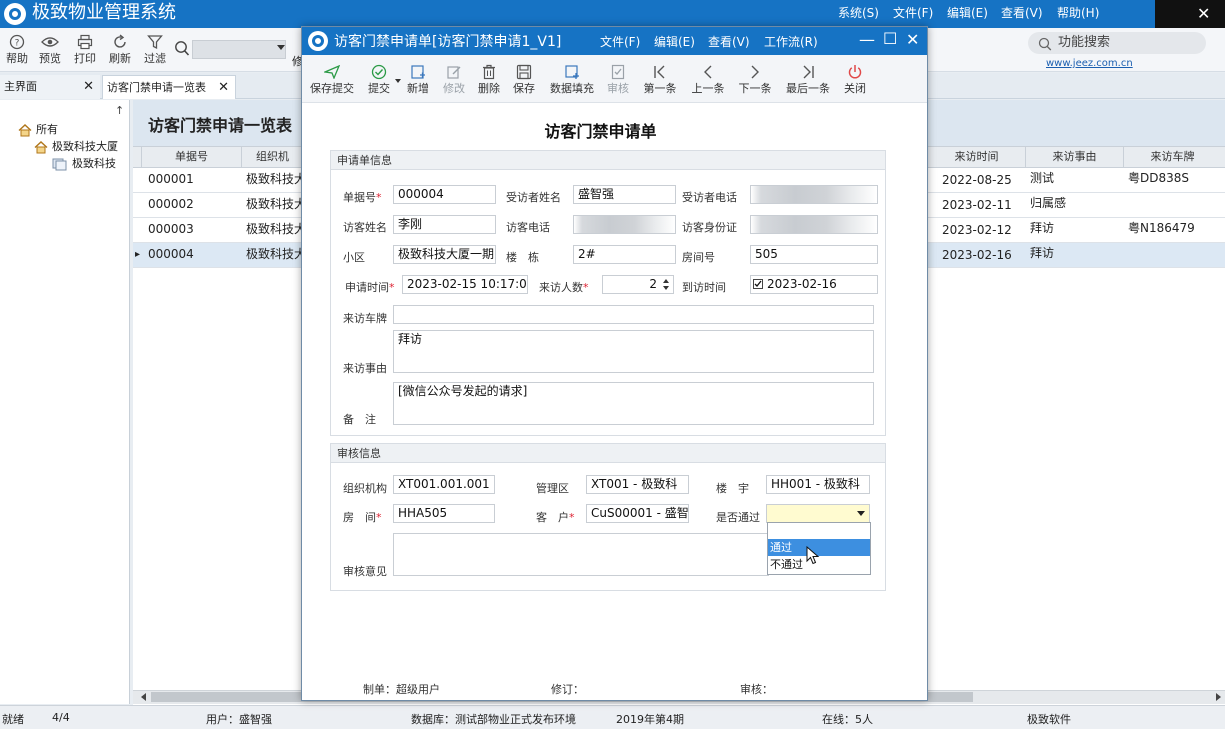 This screenshot has height=729, width=1225. What do you see at coordinates (465, 284) in the screenshot?
I see `apply-time-field: 2023-02-15 10:17:00` at bounding box center [465, 284].